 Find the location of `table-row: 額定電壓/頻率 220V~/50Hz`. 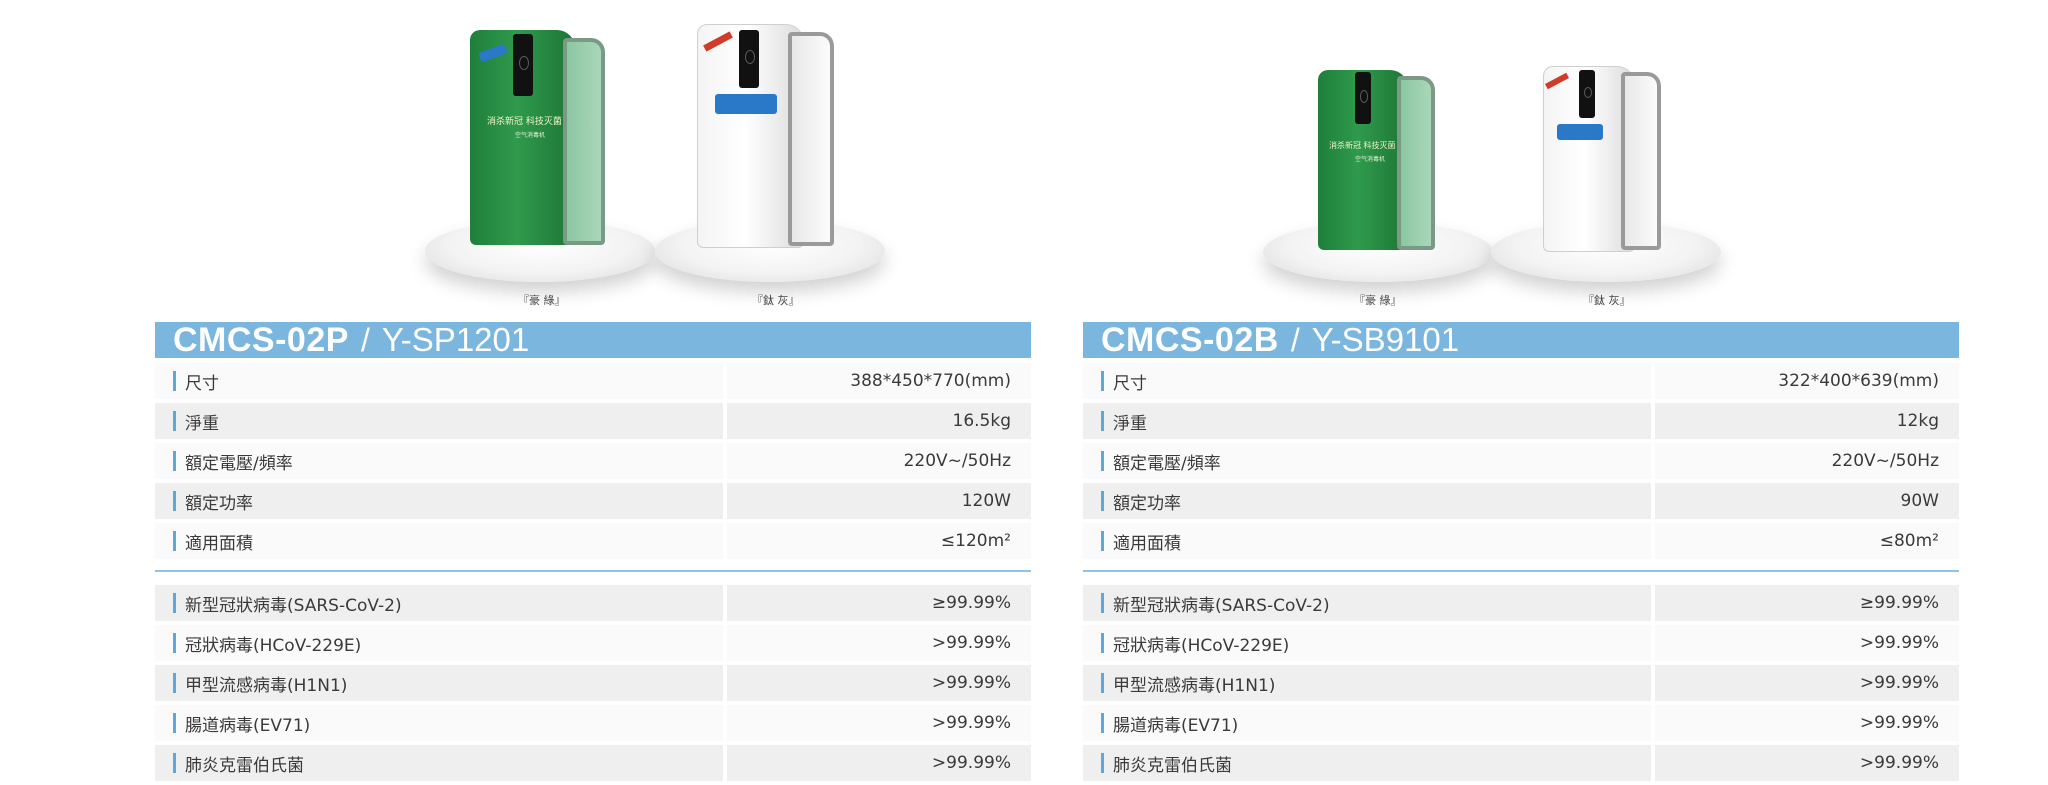

table-row: 額定電壓/頻率 220V~/50Hz is located at coordinates (593, 461).